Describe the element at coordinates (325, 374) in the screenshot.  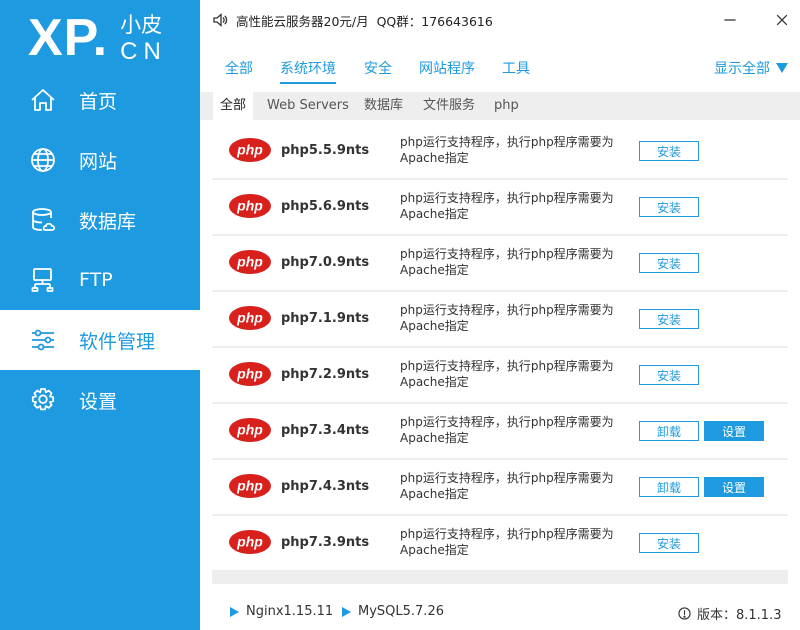
I see `package-name: php7.2.9nts` at that location.